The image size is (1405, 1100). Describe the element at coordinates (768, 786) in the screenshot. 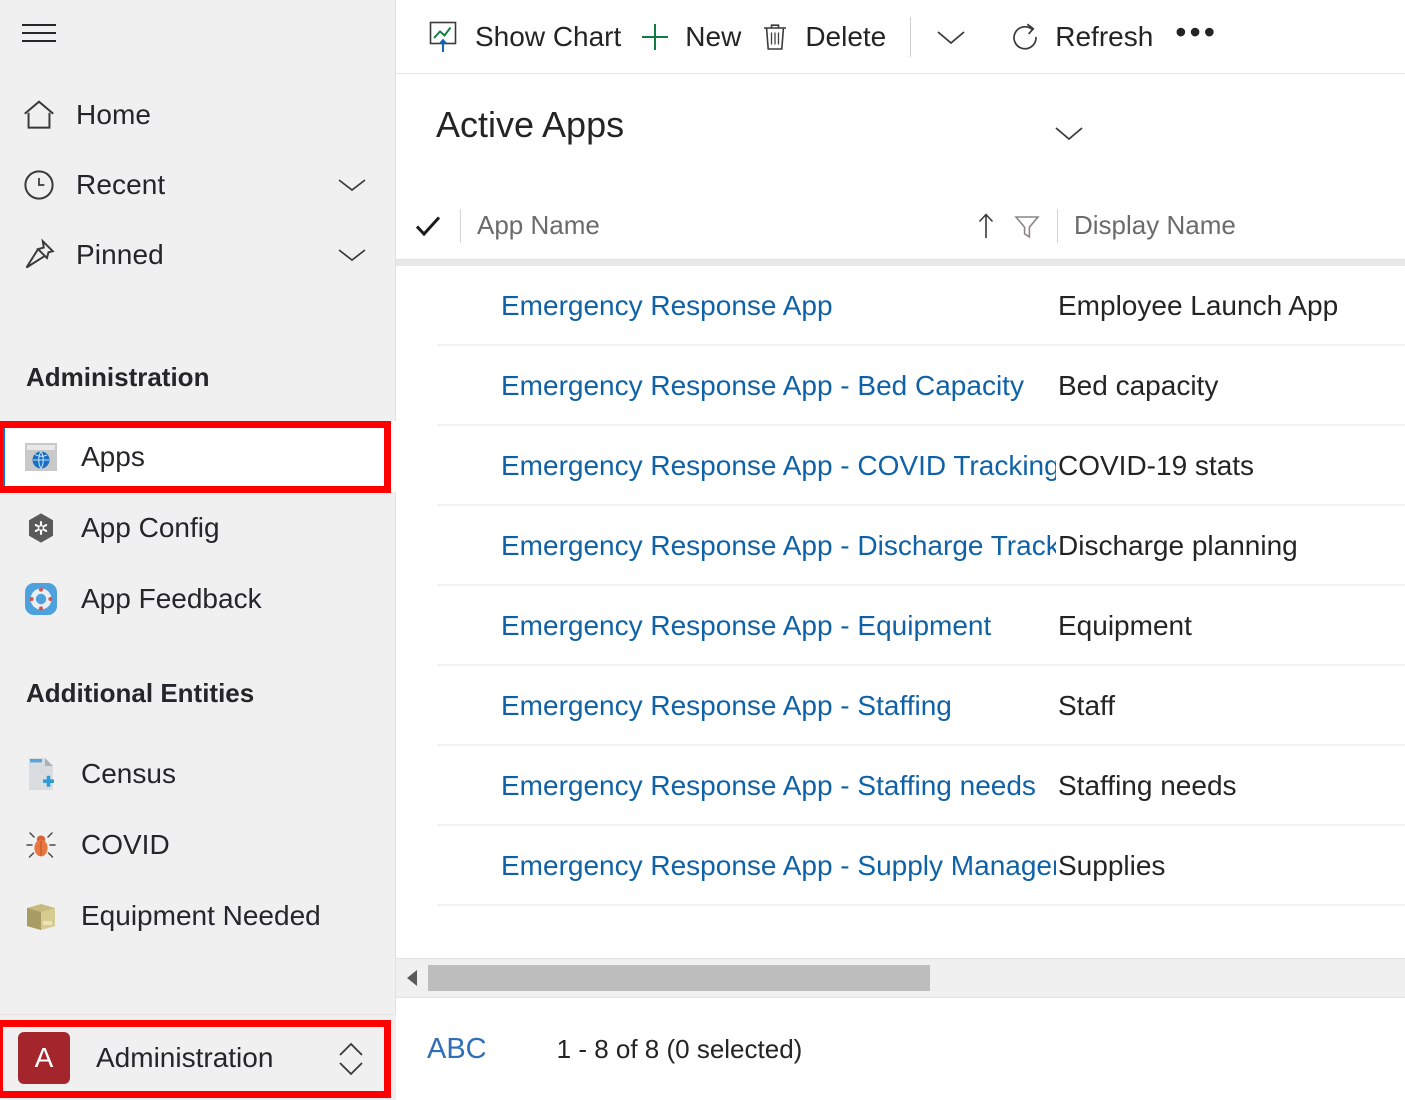

I see `app-name-link: Emergency Response App - Staffing needs` at that location.